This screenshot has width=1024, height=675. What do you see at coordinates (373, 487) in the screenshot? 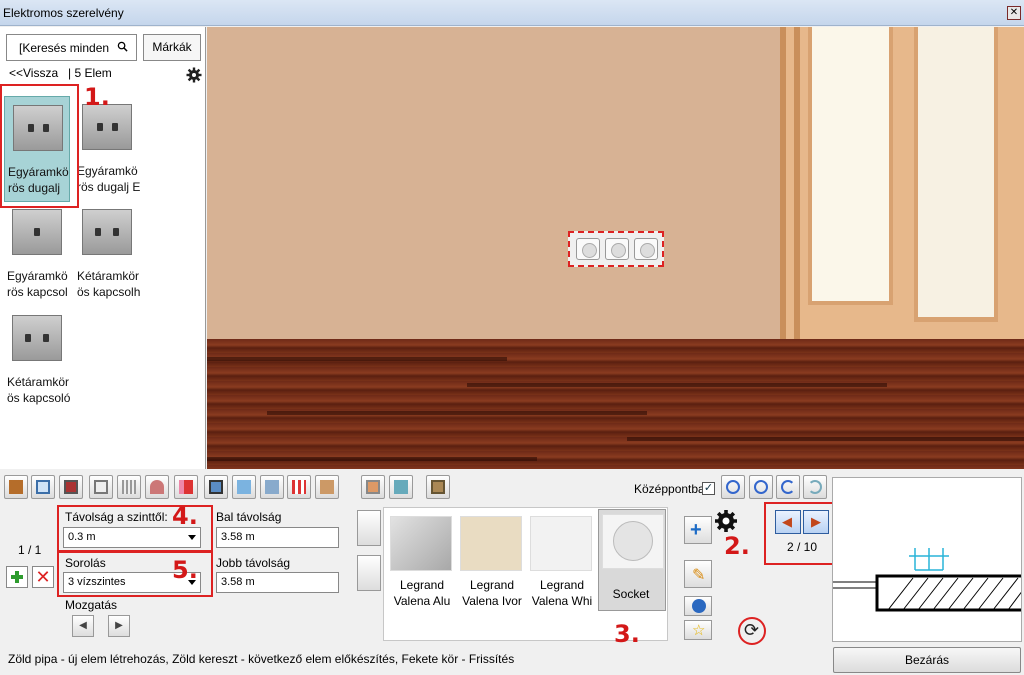
I see `wall-tile-icon` at bounding box center [373, 487].